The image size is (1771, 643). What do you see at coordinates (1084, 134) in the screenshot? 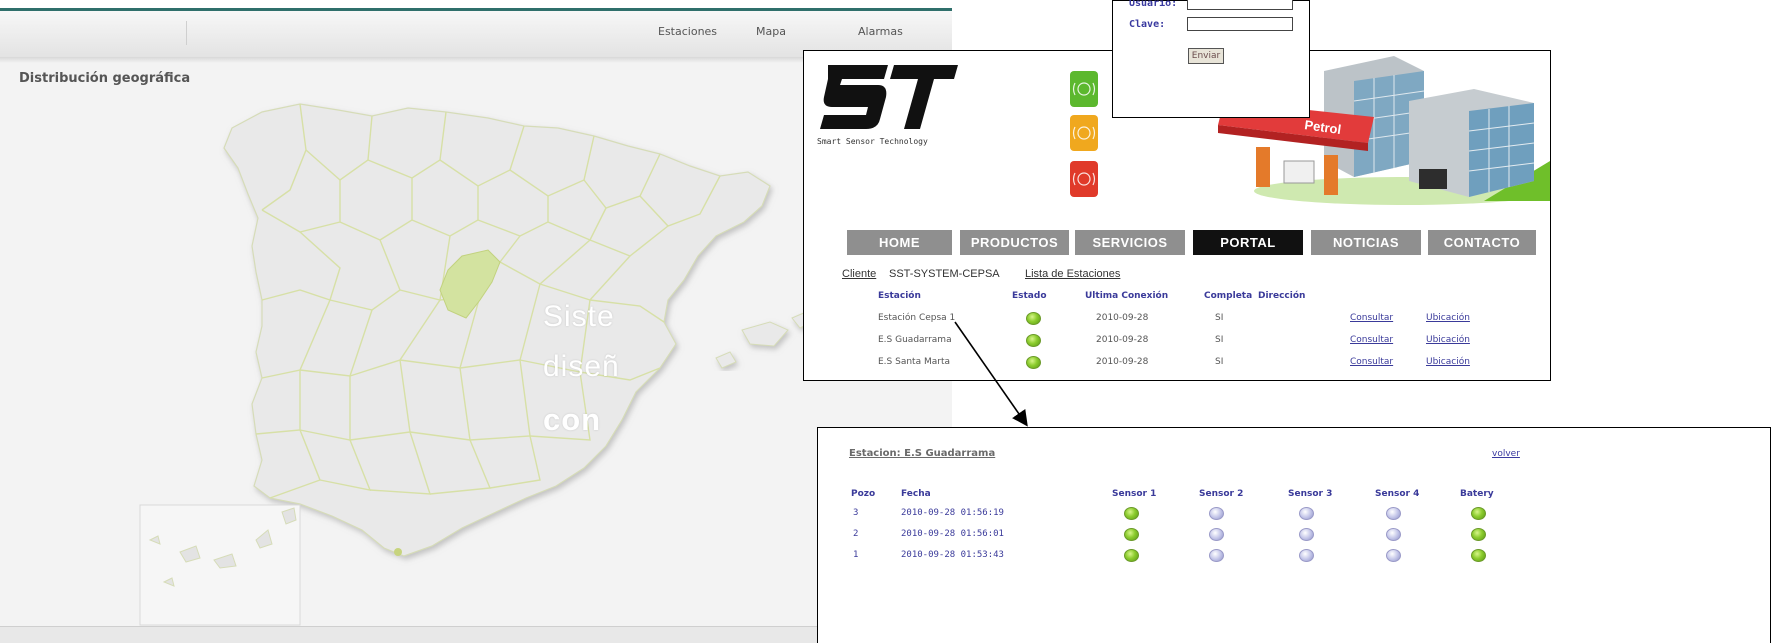
I see `alarm-bell-icons` at bounding box center [1084, 134].